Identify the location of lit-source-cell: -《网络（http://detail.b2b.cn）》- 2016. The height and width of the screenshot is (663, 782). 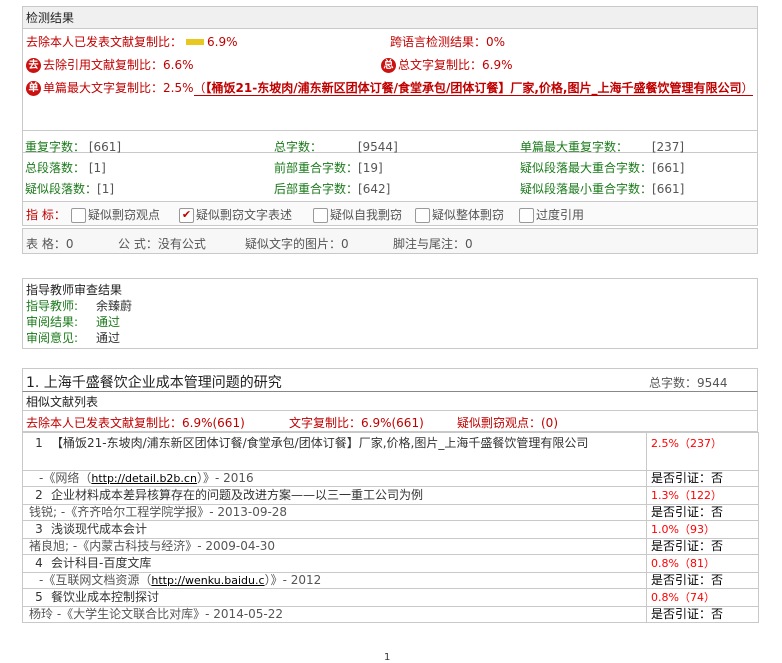
(334, 478).